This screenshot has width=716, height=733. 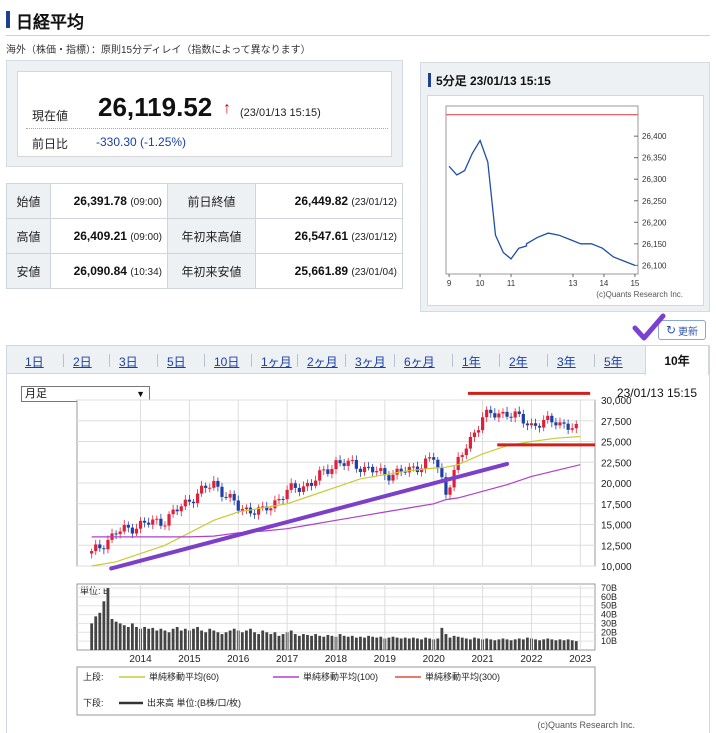 What do you see at coordinates (34, 361) in the screenshot?
I see `tab-1日: 1日` at bounding box center [34, 361].